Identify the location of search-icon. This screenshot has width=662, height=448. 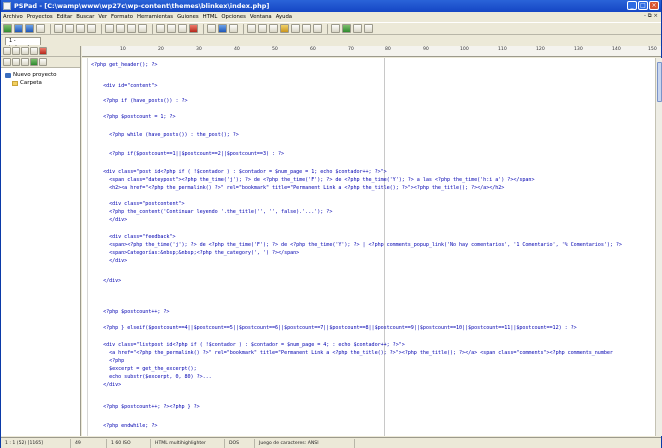
(109, 28).